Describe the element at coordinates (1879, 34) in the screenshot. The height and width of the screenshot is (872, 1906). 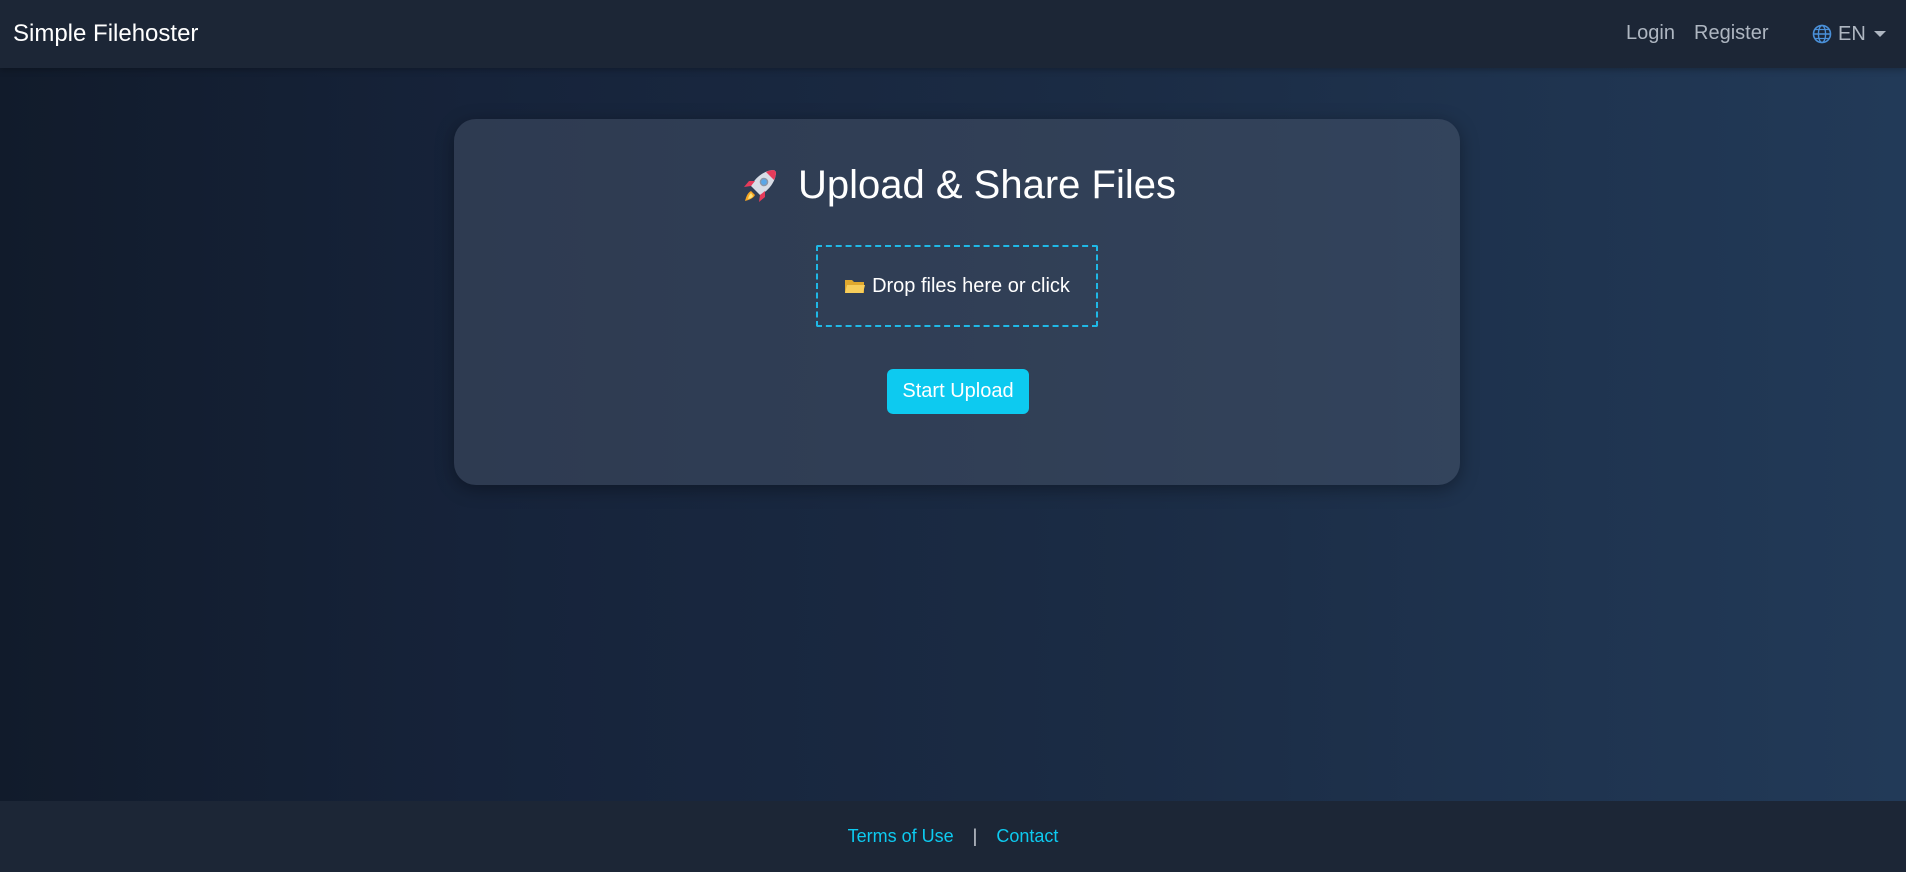
I see `chevron-down-icon` at that location.